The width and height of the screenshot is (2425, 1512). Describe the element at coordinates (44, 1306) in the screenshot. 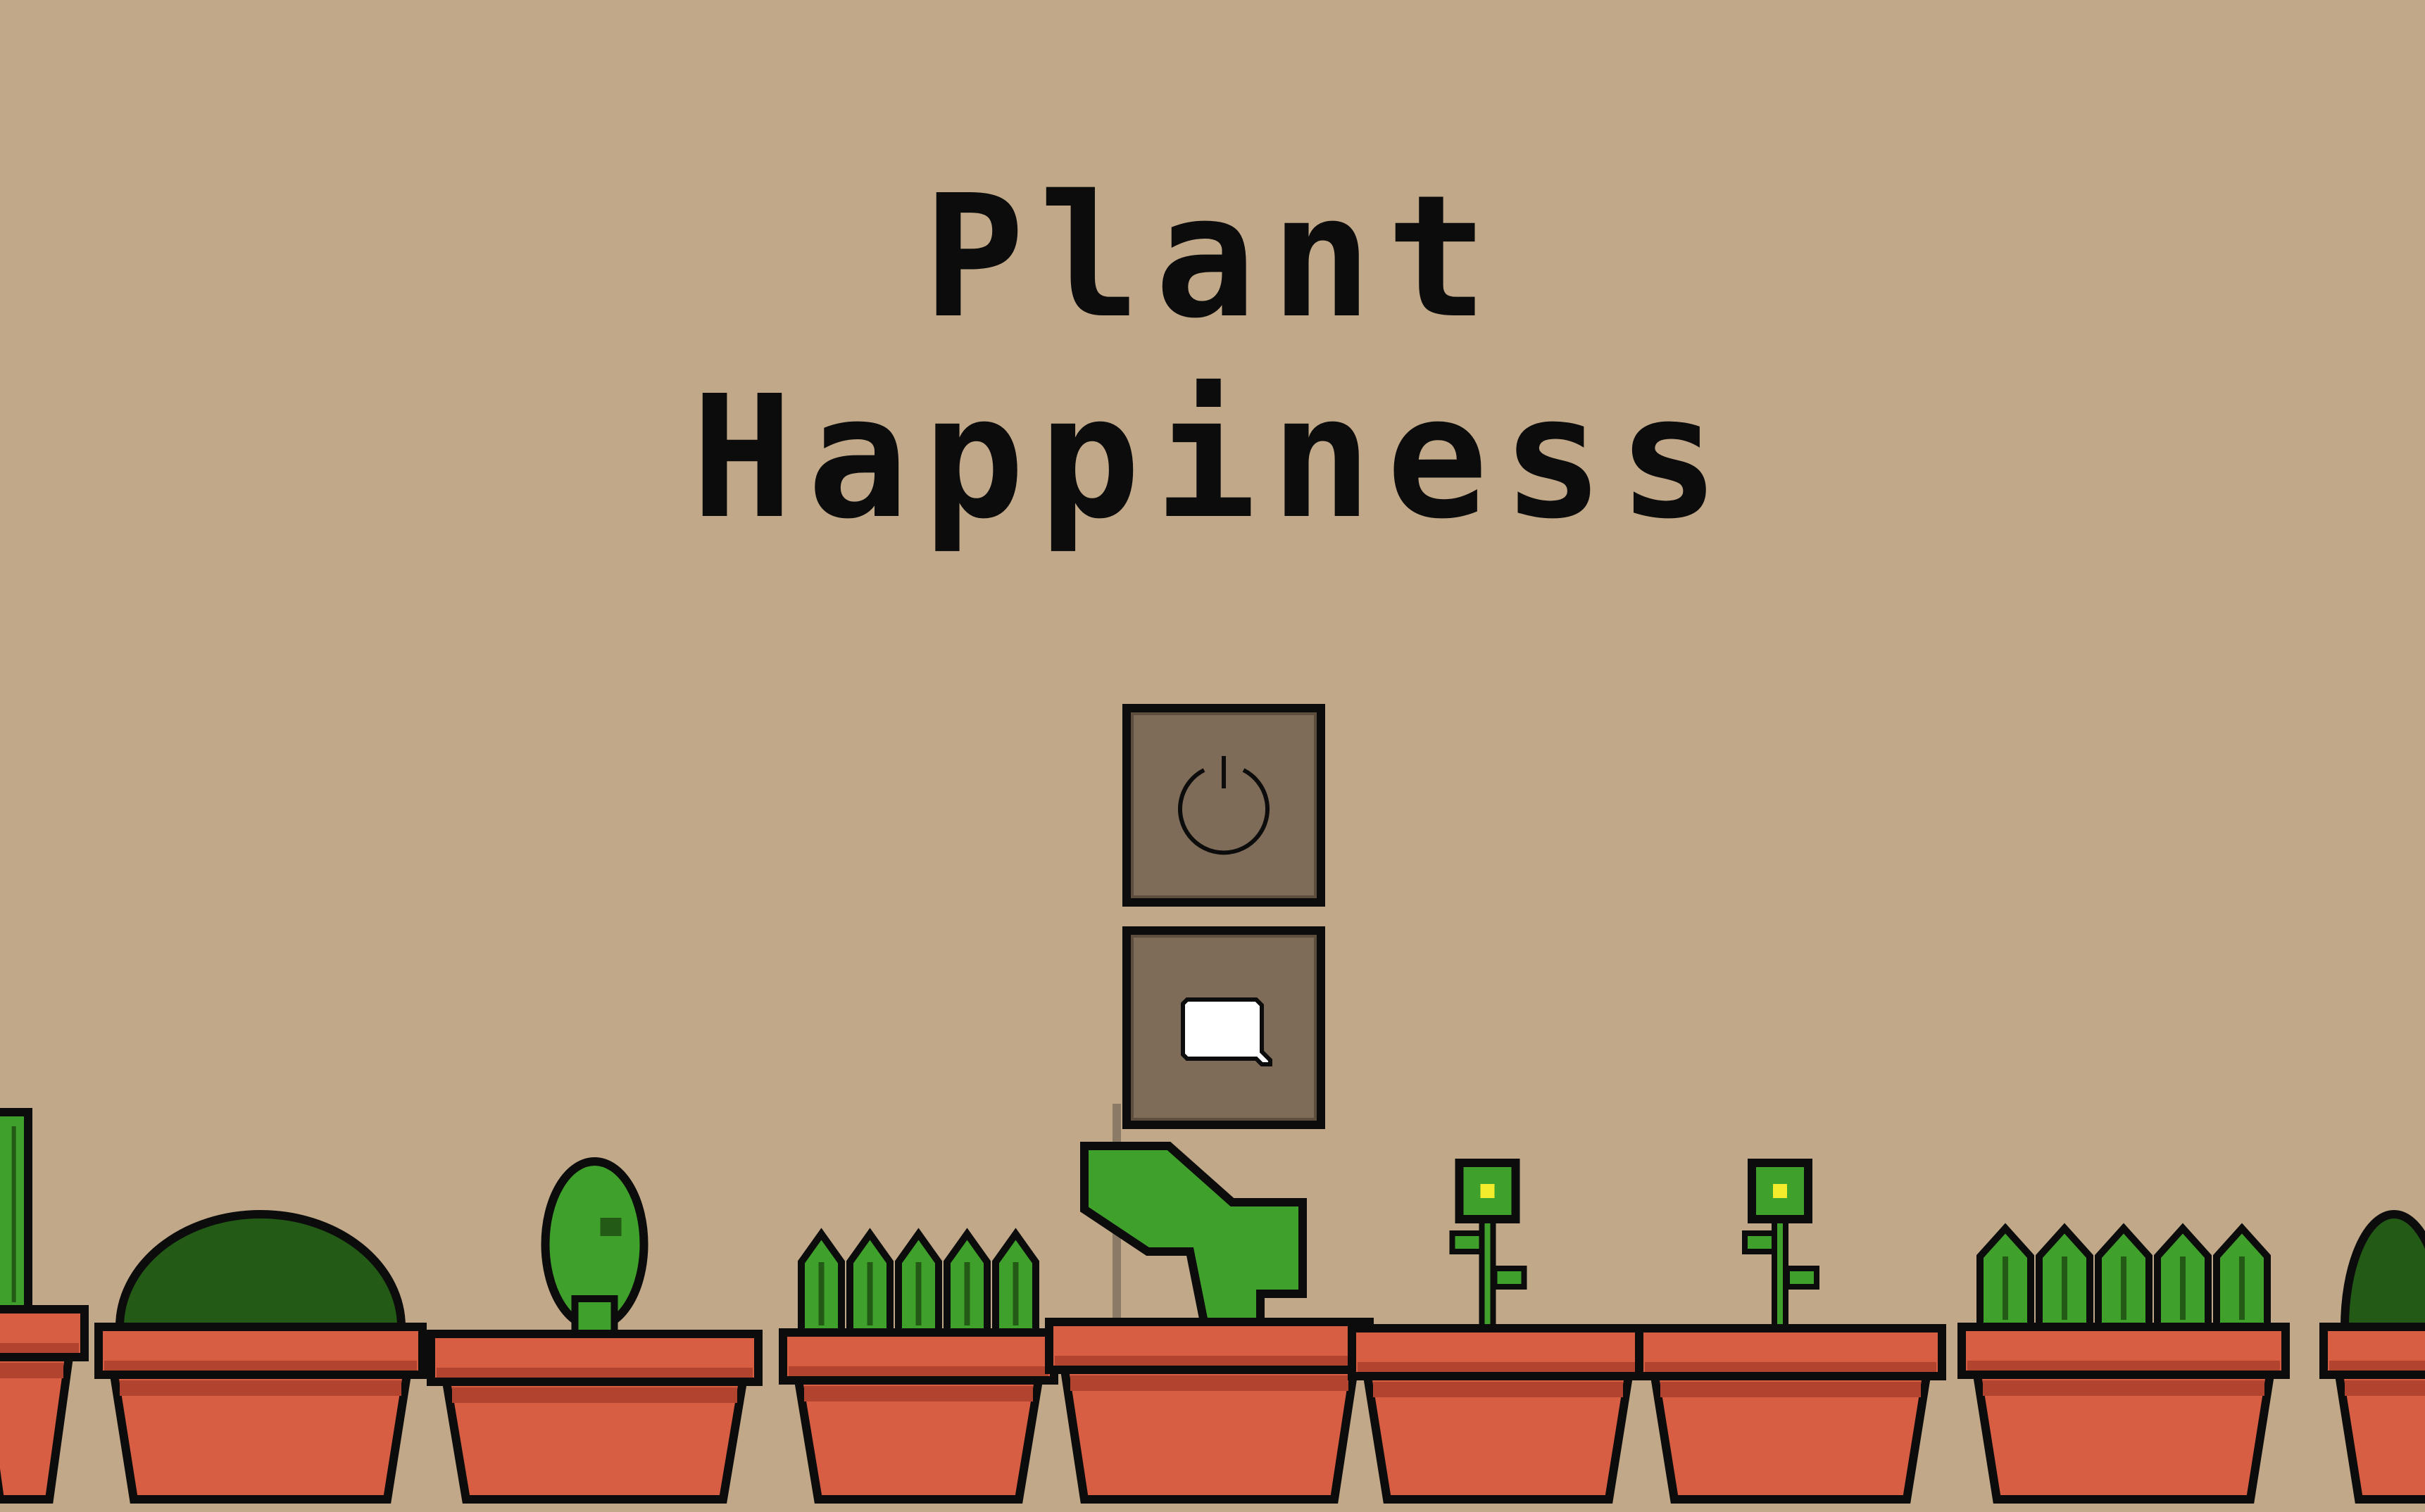

I see `potted-plant-cactus` at that location.